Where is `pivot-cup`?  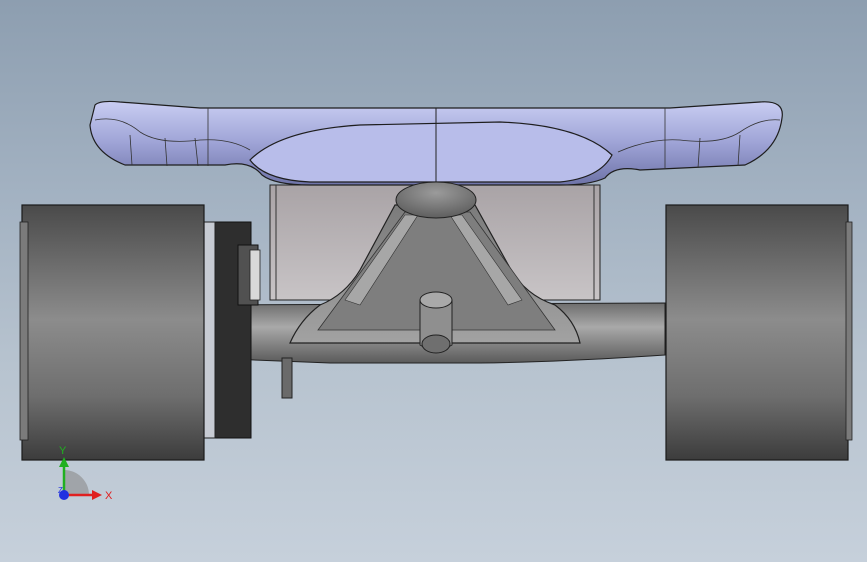
pivot-cup is located at coordinates (436, 200).